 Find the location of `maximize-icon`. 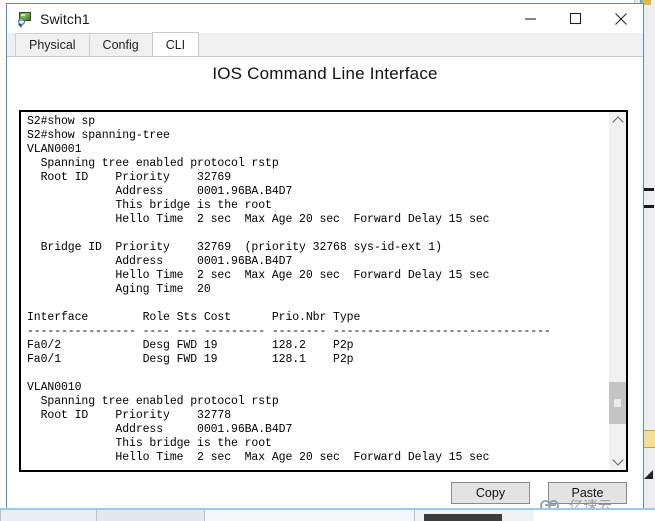

maximize-icon is located at coordinates (575, 18).